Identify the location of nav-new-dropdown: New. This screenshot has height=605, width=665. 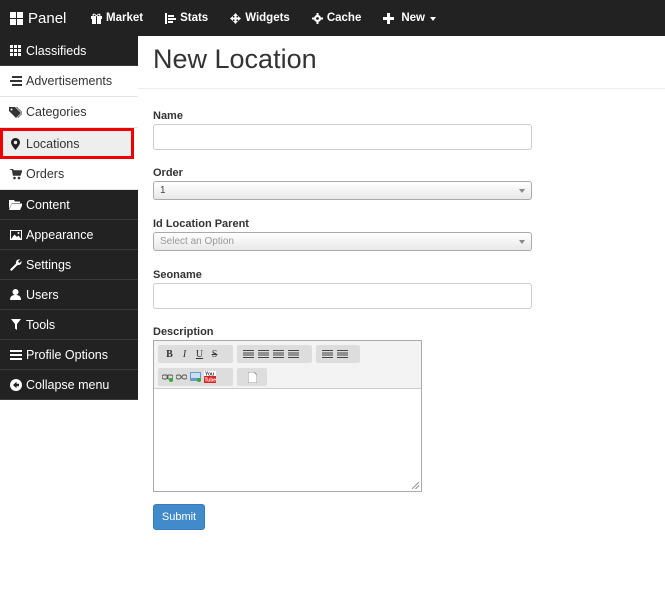
(409, 18).